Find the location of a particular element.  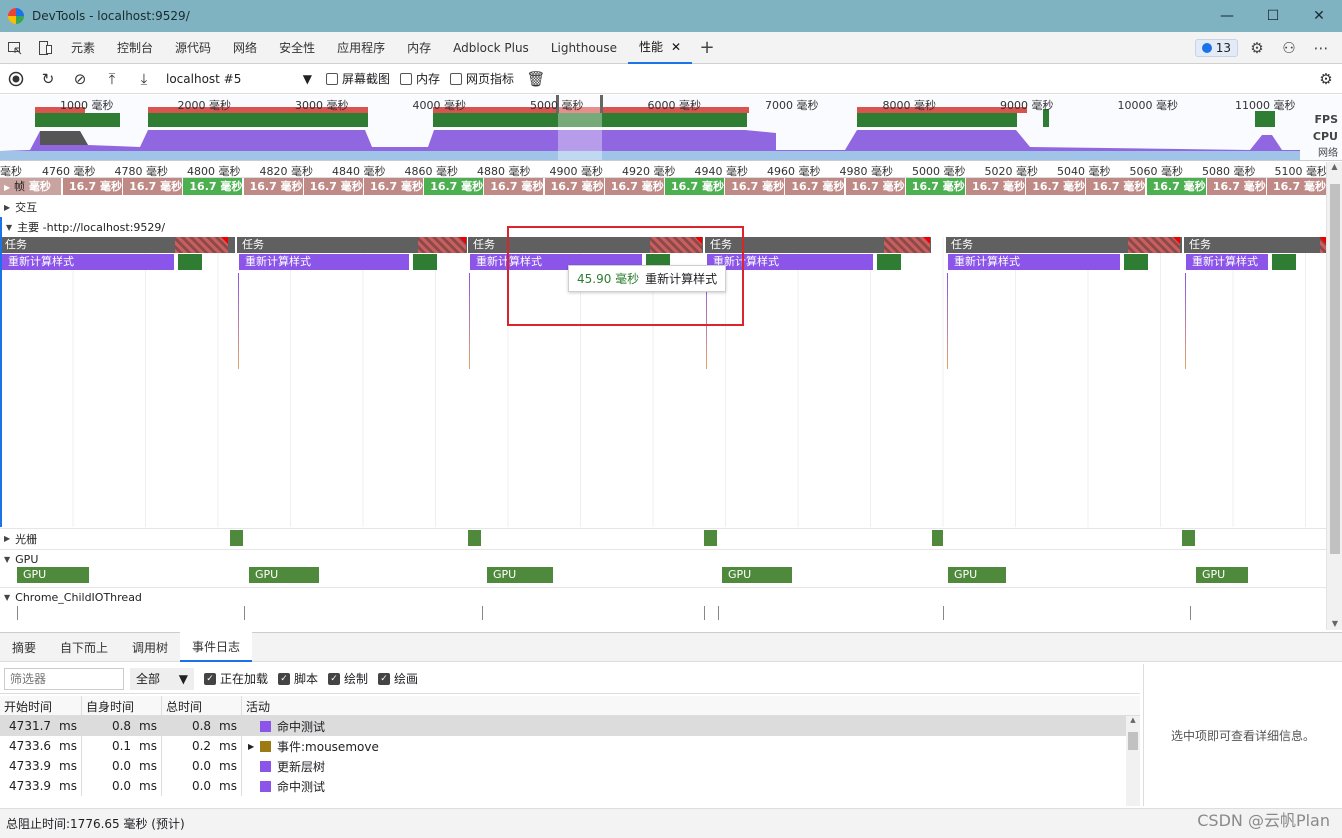

tab-1: 控制台 is located at coordinates (135, 48).